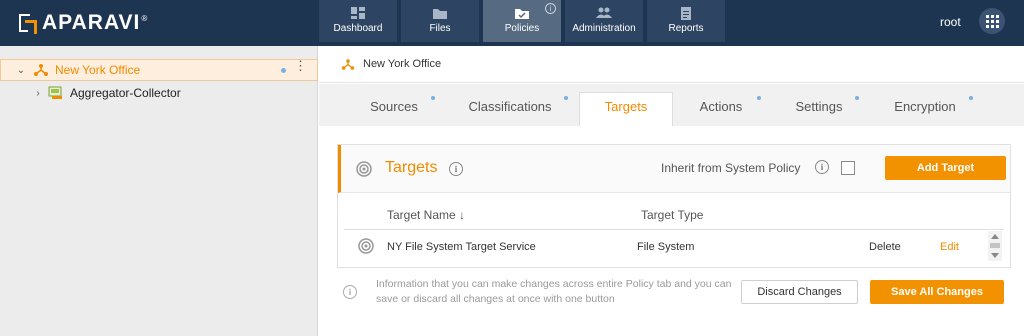 The height and width of the screenshot is (336, 1024). Describe the element at coordinates (510, 106) in the screenshot. I see `tab-label: Classifications` at that location.